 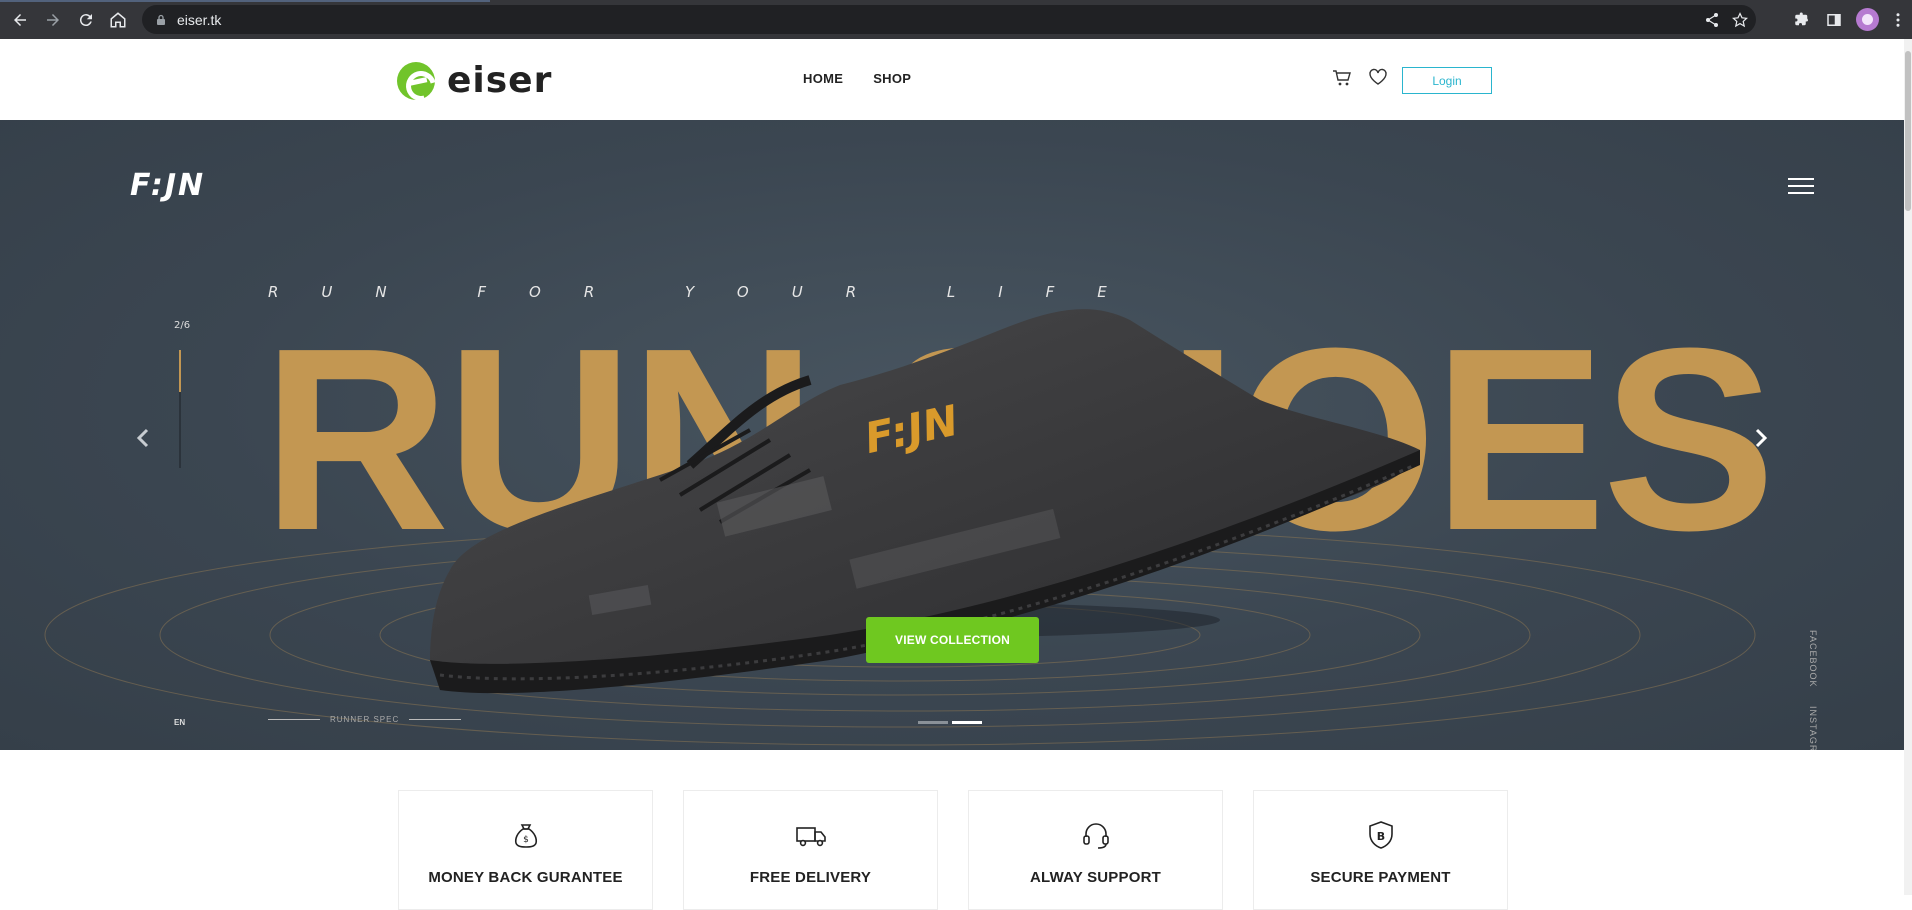 I want to click on logo-text: eiser, so click(x=500, y=80).